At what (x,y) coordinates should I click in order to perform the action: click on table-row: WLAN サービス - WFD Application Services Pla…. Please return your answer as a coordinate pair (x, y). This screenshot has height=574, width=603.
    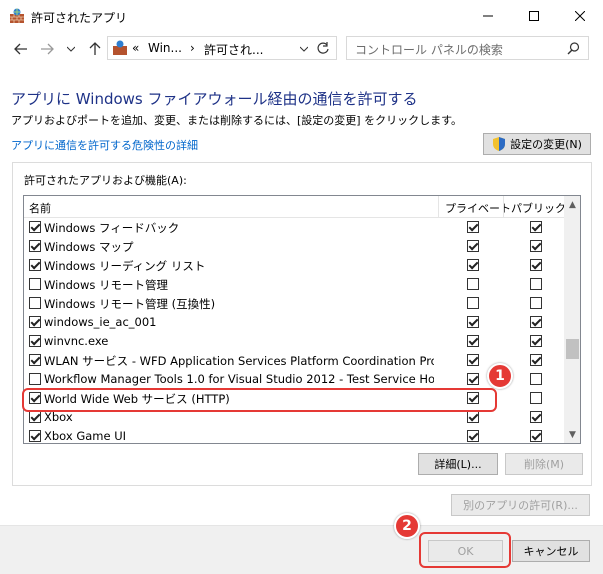
    Looking at the image, I should click on (294, 360).